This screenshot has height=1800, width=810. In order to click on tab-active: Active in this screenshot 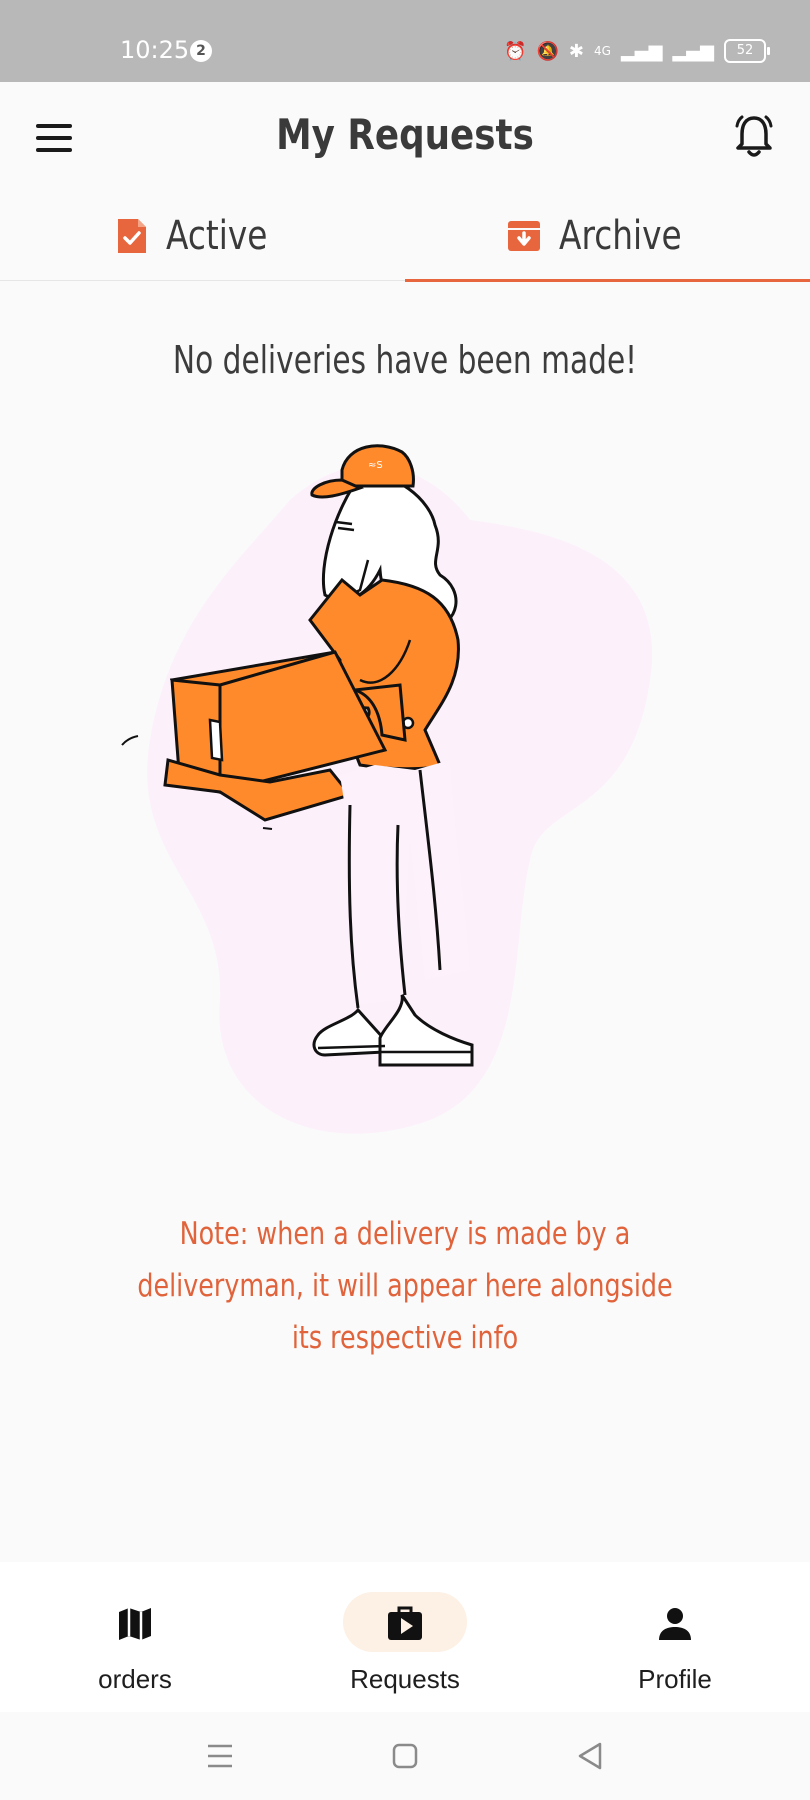, I will do `click(202, 236)`.